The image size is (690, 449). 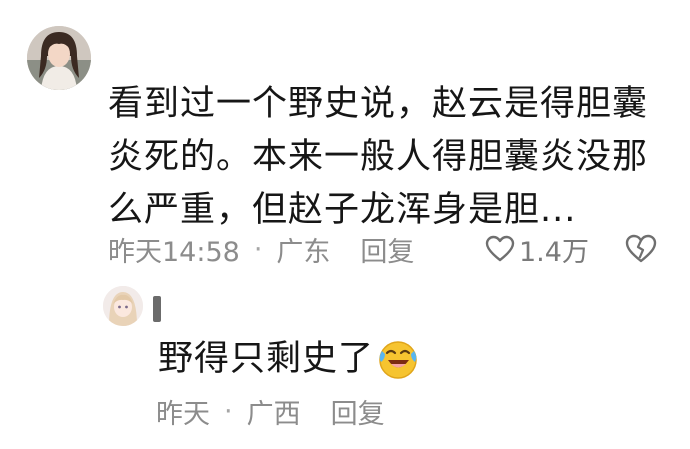 What do you see at coordinates (500, 248) in the screenshot?
I see `heart-icon` at bounding box center [500, 248].